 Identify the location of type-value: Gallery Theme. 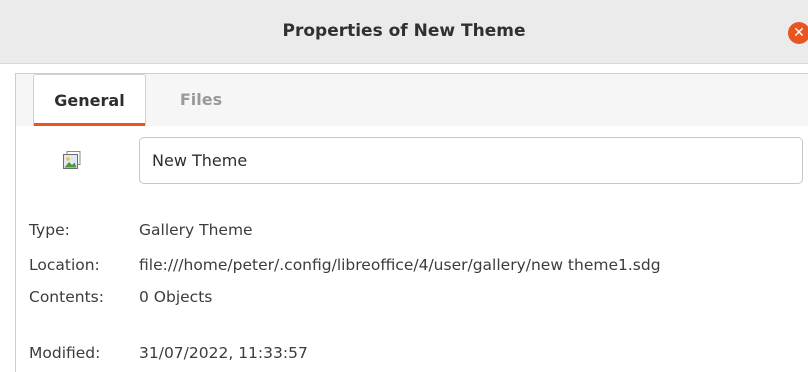
(196, 230).